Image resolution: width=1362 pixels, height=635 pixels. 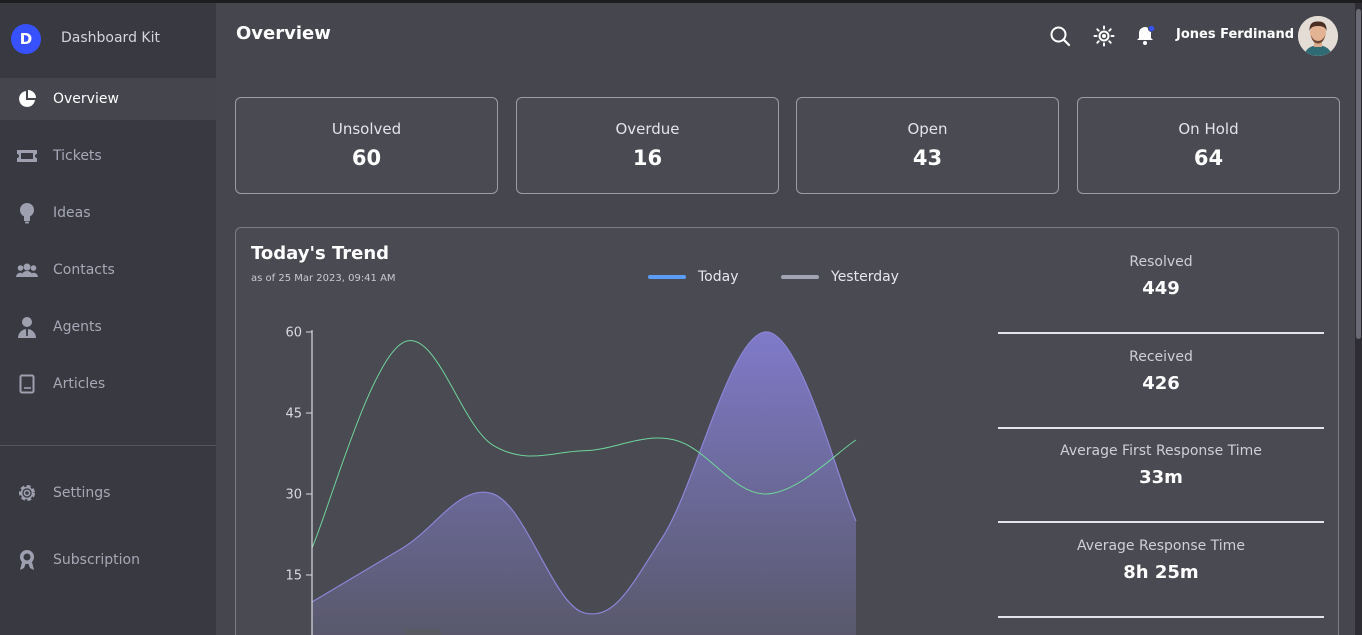 What do you see at coordinates (27, 99) in the screenshot?
I see `pie-chart-icon` at bounding box center [27, 99].